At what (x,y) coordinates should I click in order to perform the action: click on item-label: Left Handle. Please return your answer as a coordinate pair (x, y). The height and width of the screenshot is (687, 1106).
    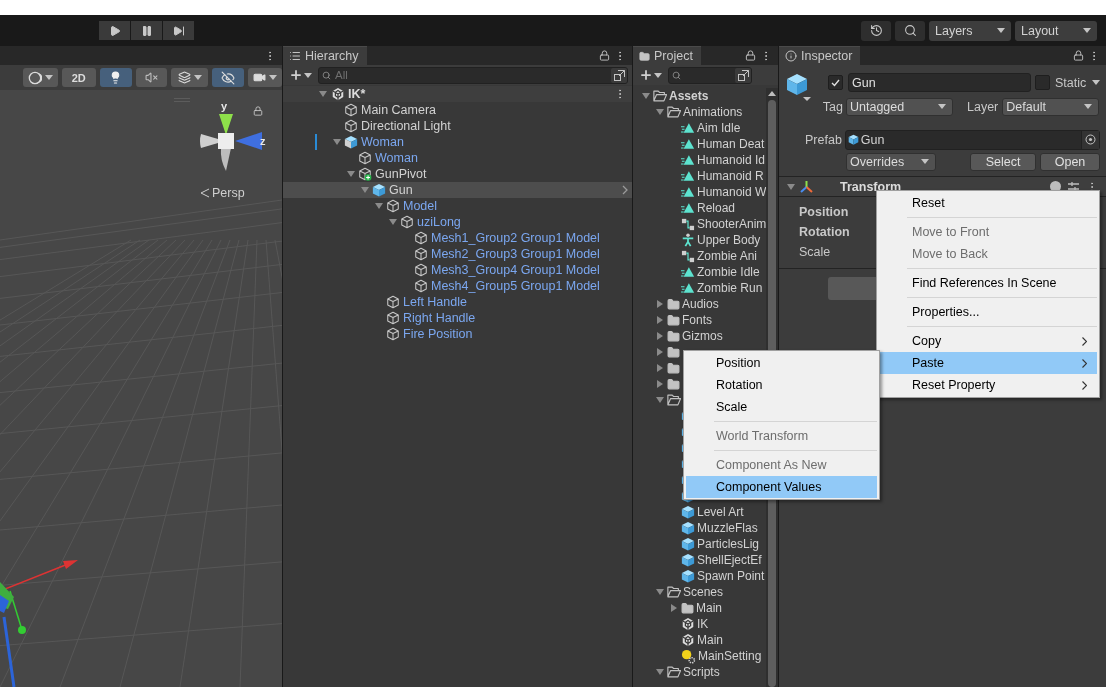
    Looking at the image, I should click on (435, 302).